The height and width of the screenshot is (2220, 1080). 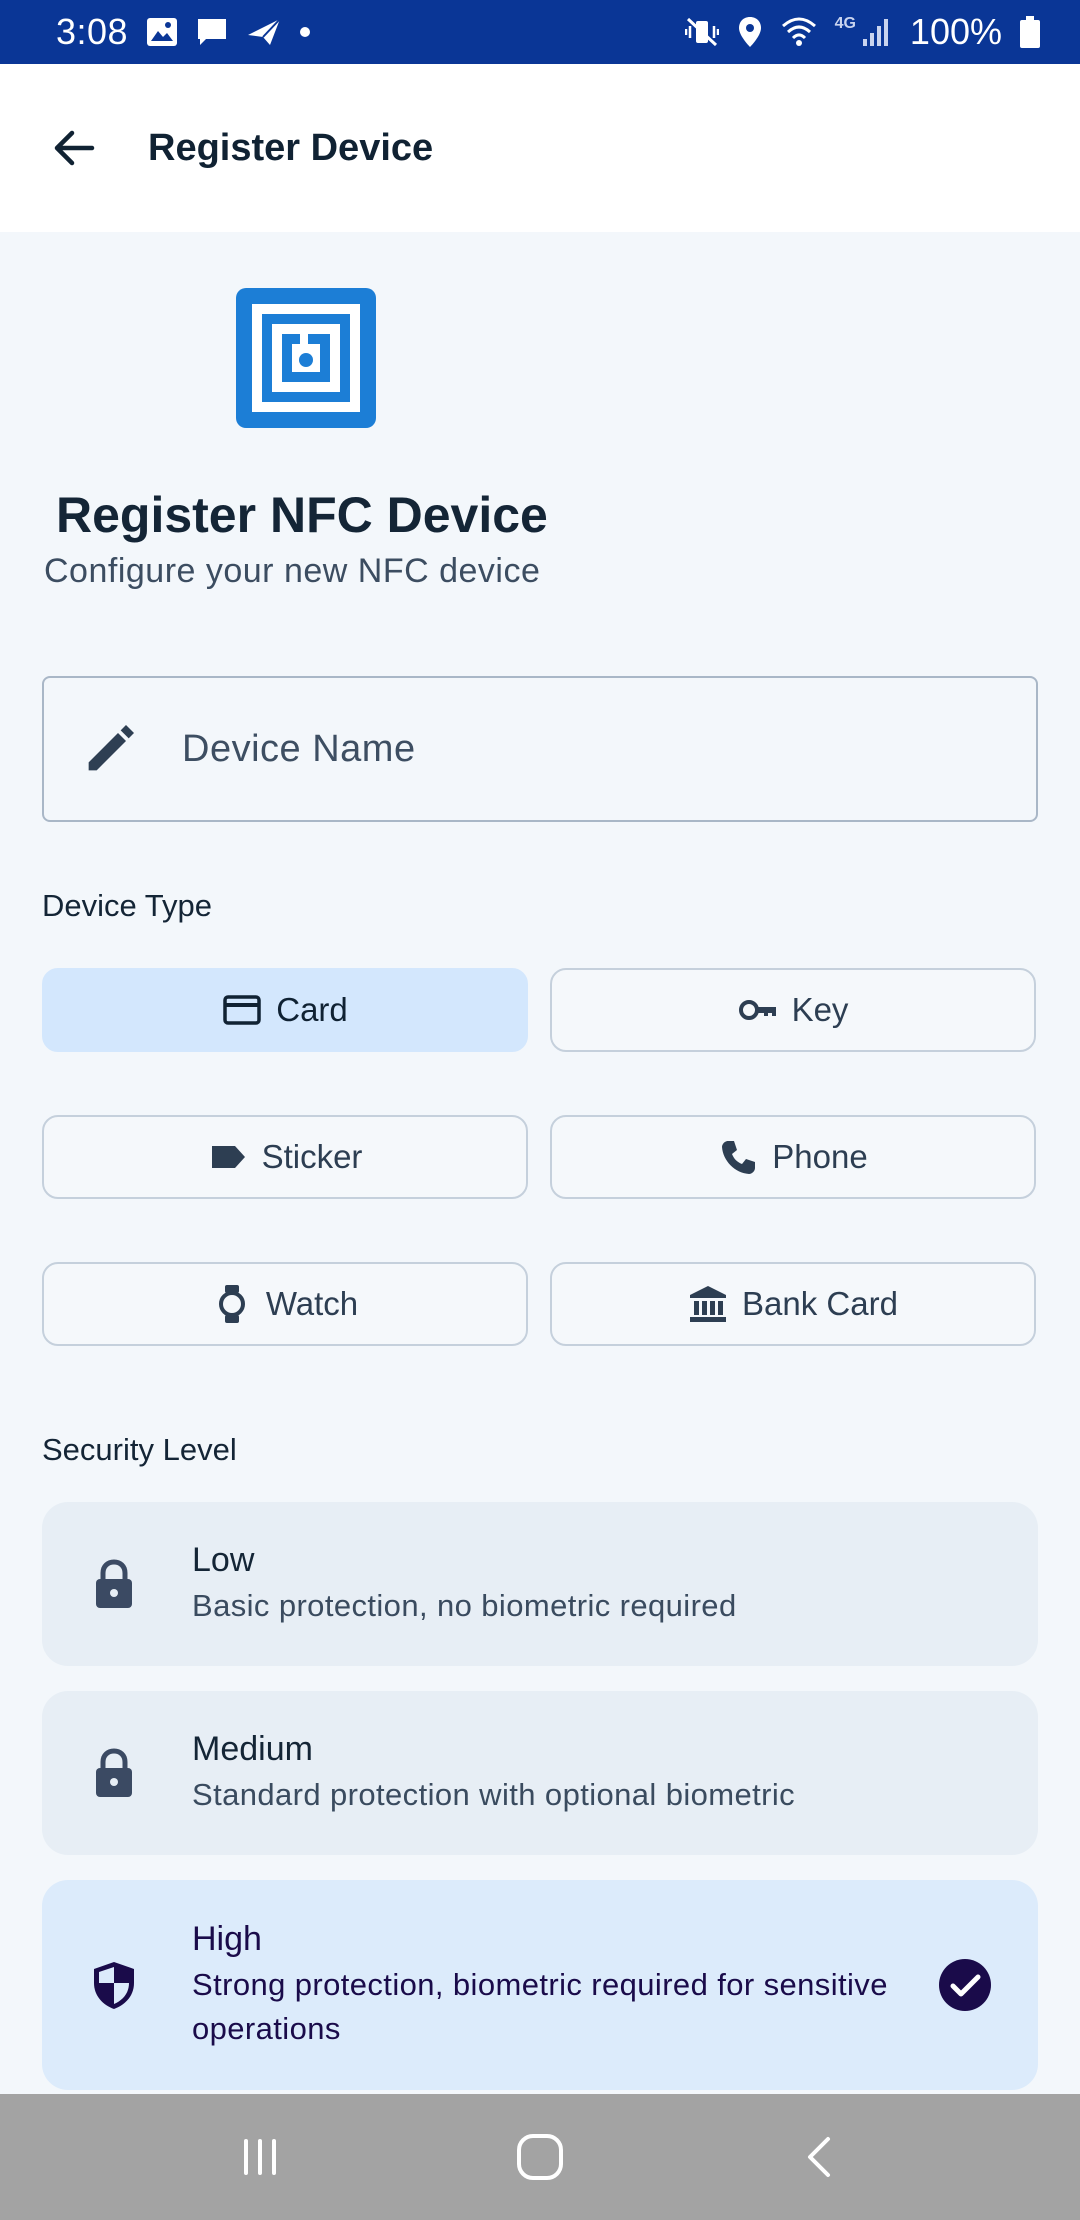 I want to click on device-type-watch-label: Watch, so click(x=312, y=1303).